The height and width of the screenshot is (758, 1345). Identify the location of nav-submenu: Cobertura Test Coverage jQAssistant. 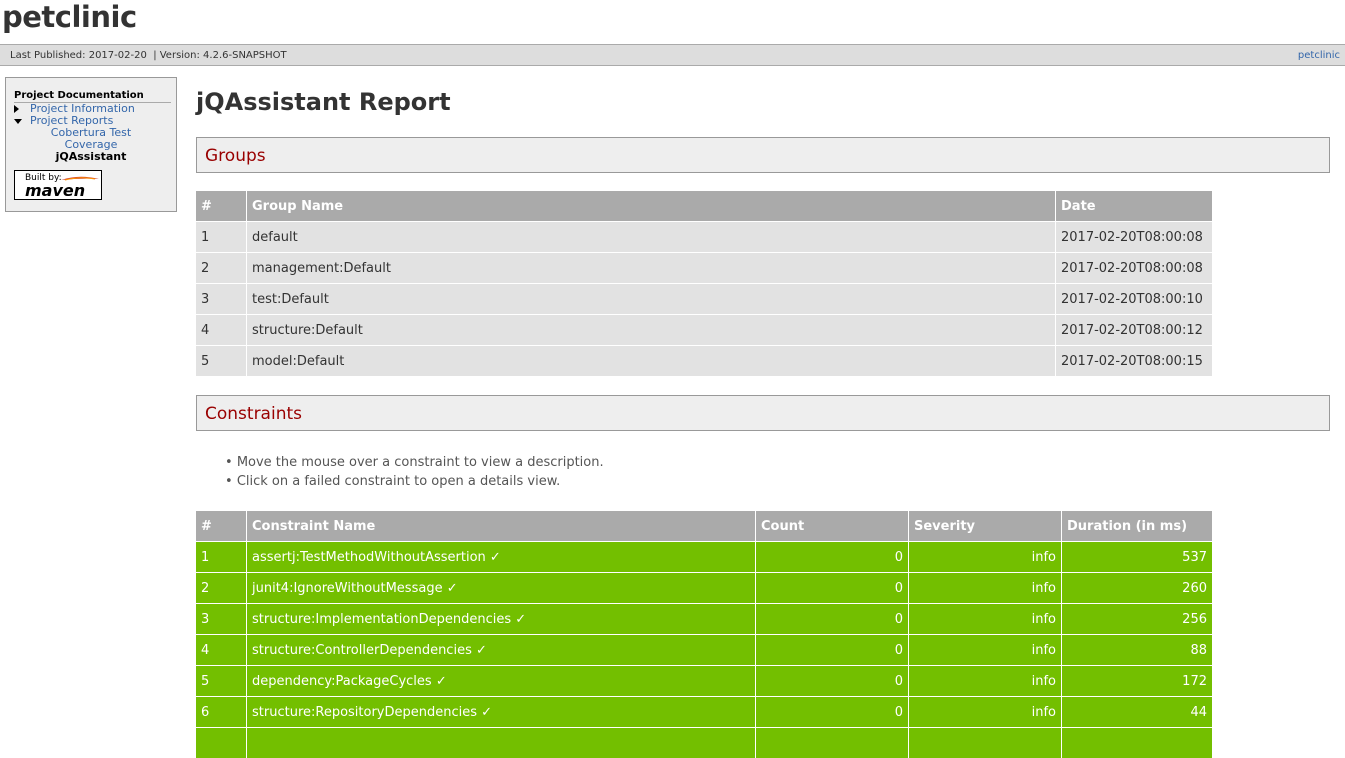
(100, 145).